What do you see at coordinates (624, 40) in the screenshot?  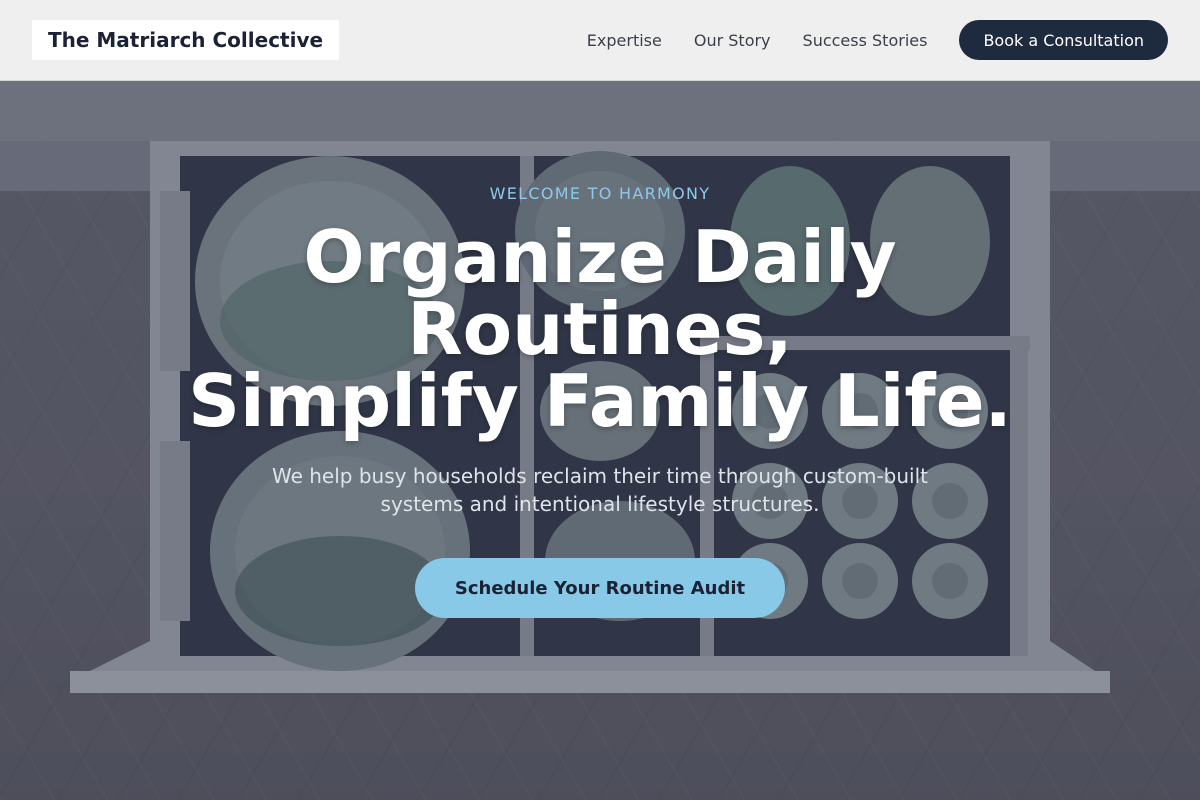 I see `nav-link-expertise: Expertise` at bounding box center [624, 40].